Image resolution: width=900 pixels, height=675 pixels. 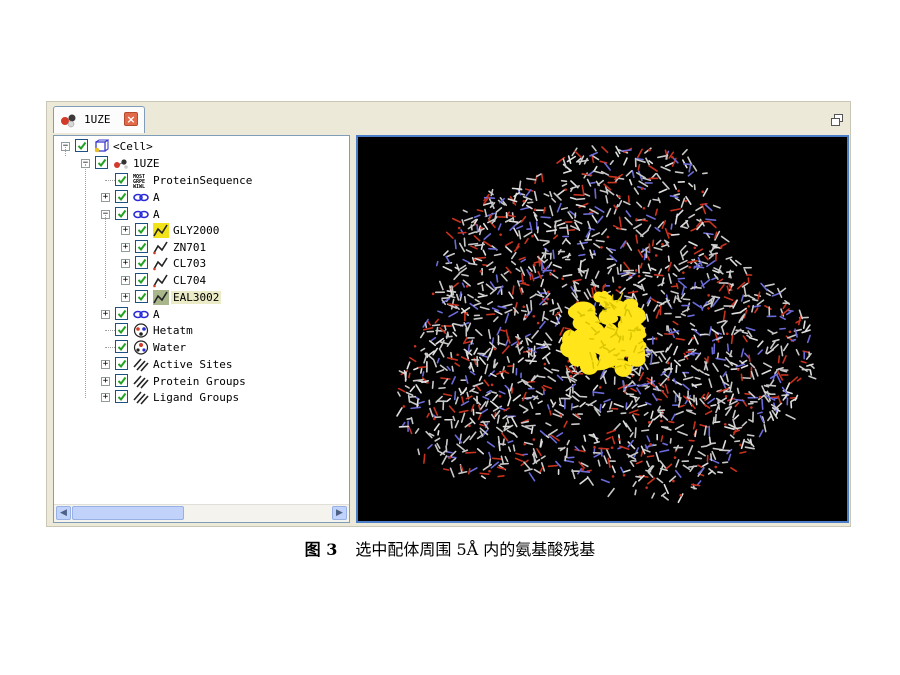 What do you see at coordinates (141, 181) in the screenshot?
I see `sequence-icon: MQST GRPE WIWL` at bounding box center [141, 181].